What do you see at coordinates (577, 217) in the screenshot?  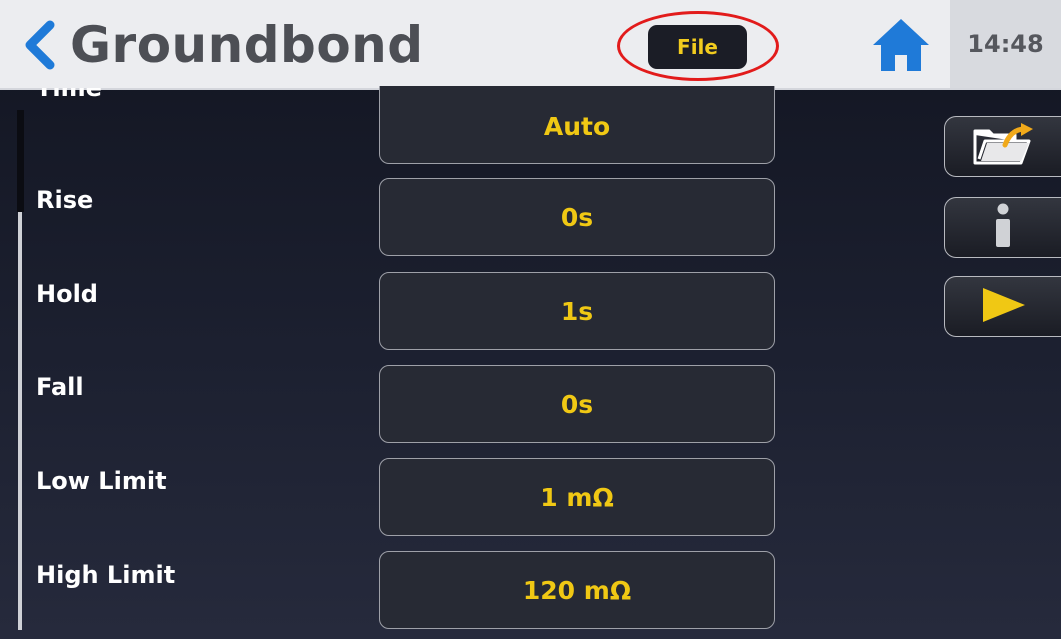 I see `param-value-rise: 0s` at bounding box center [577, 217].